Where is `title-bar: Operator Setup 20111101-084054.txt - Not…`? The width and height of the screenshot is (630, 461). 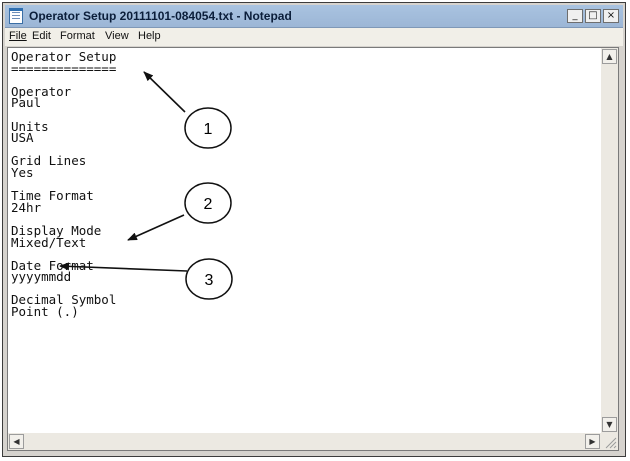
title-bar: Operator Setup 20111101-084054.txt - Not… is located at coordinates (314, 16).